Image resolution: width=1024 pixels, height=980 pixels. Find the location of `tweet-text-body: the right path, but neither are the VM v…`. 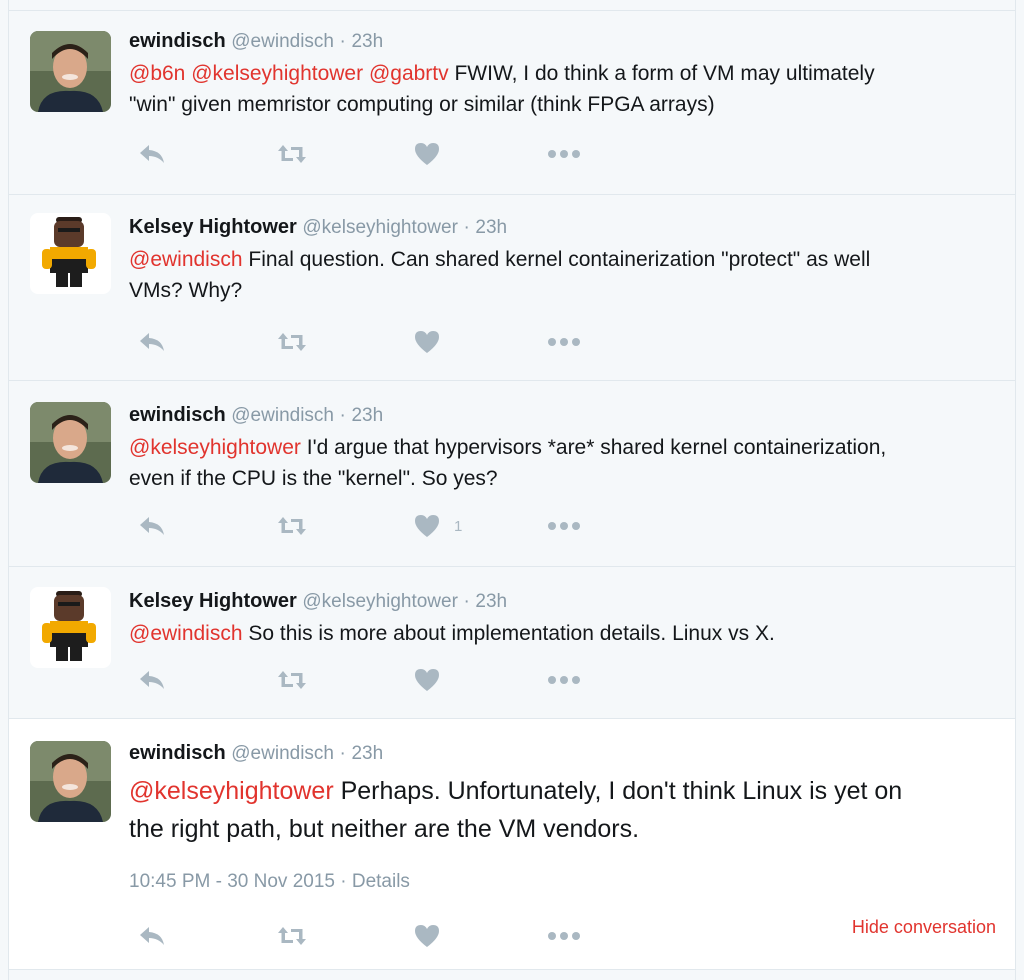

tweet-text-body: the right path, but neither are the VM v… is located at coordinates (384, 829).